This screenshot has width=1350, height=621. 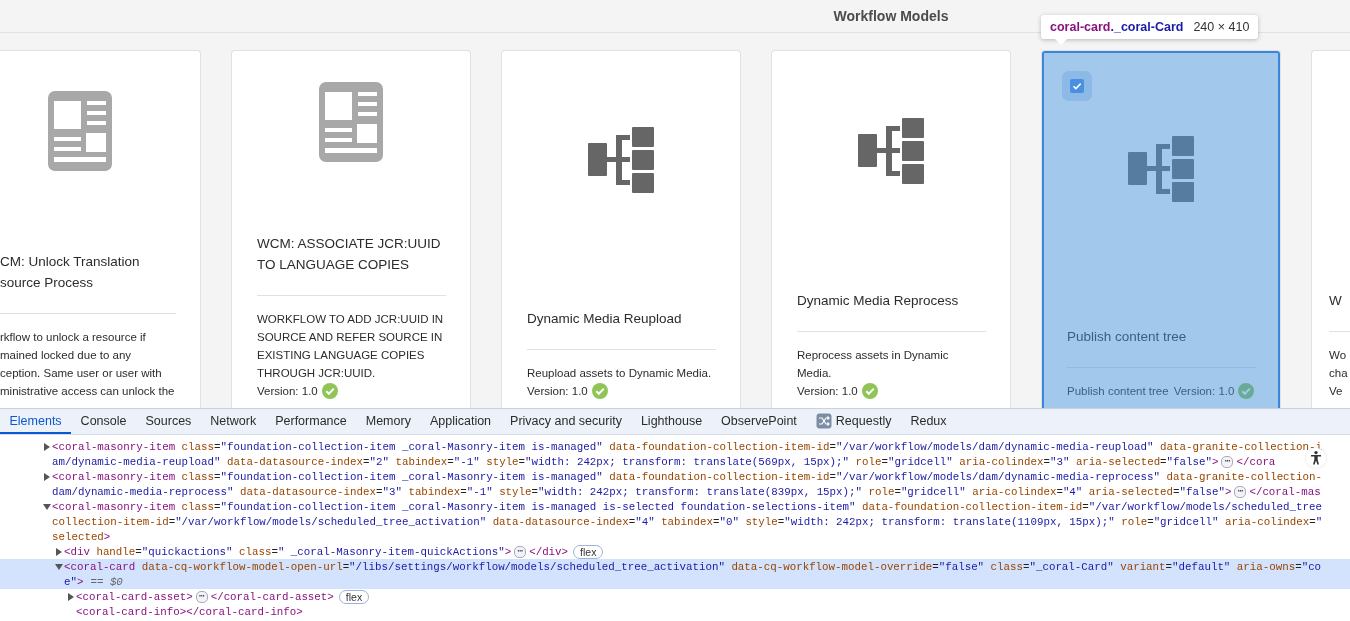 What do you see at coordinates (1330, 229) in the screenshot?
I see `workflow-card: W Wo cha Ve` at bounding box center [1330, 229].